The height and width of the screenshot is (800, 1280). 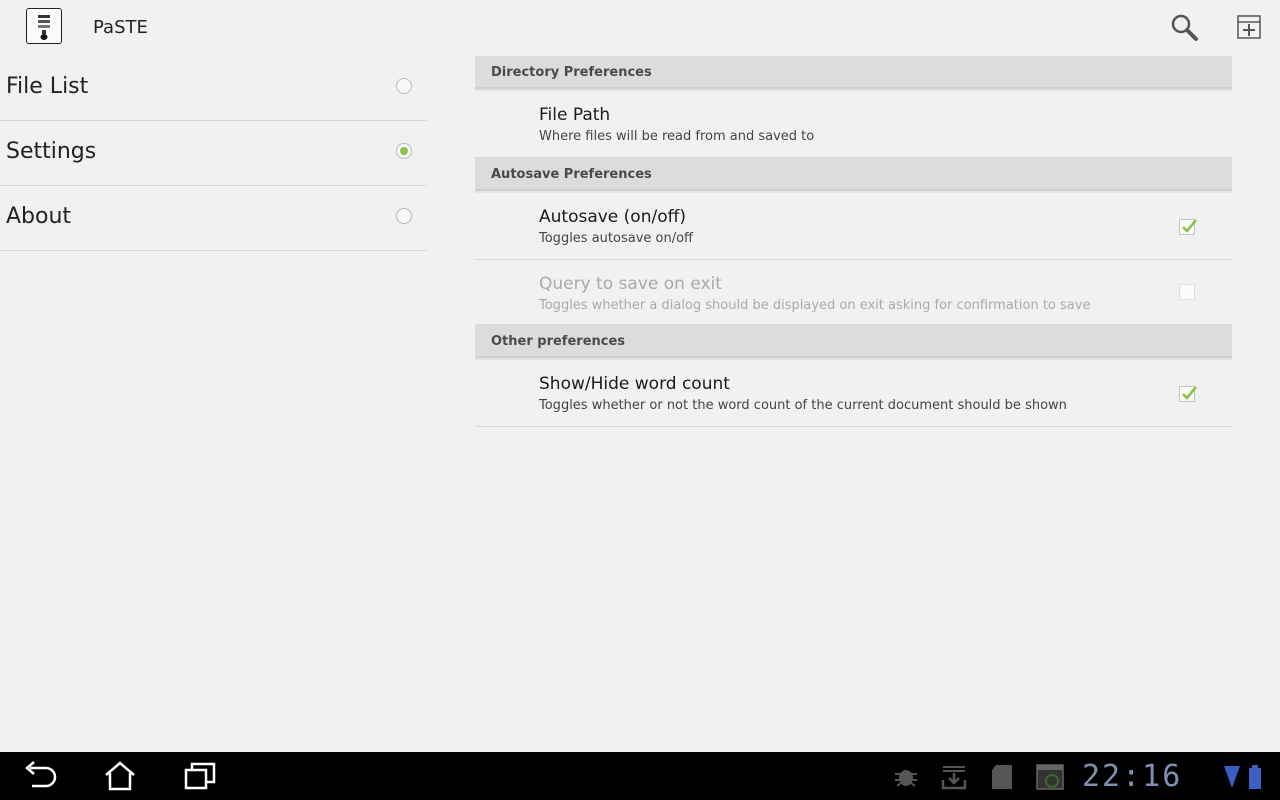 I want to click on pref-category-title: Autosave Preferences, so click(x=571, y=174).